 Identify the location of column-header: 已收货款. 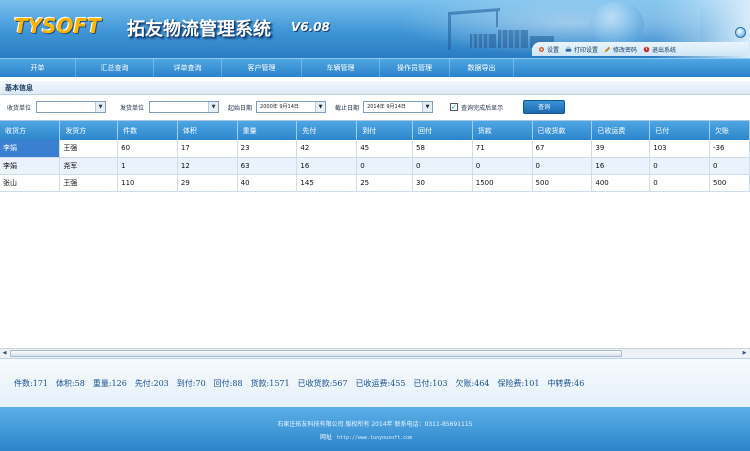
(562, 130).